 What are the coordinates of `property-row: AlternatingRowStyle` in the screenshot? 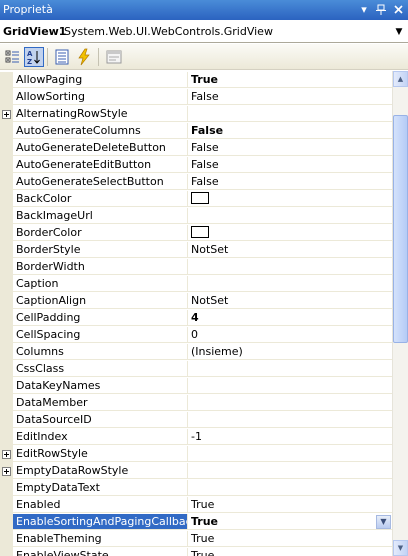 It's located at (196, 114).